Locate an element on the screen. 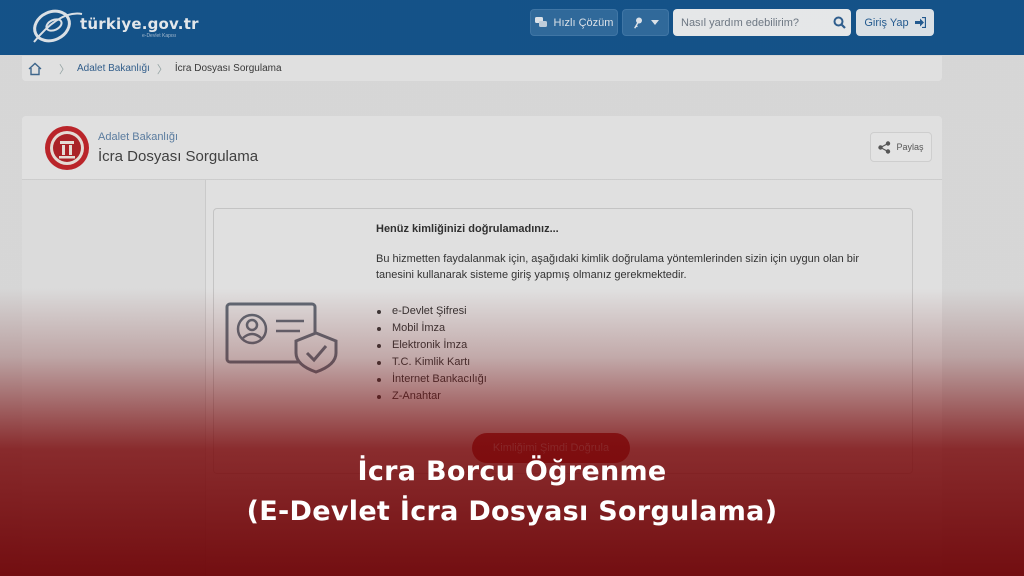 The image size is (1024, 576). share-icon is located at coordinates (884, 147).